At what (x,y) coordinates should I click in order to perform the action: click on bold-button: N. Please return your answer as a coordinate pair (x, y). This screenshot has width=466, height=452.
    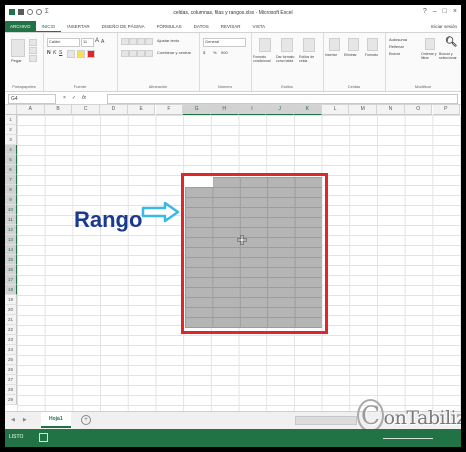
    Looking at the image, I should click on (49, 53).